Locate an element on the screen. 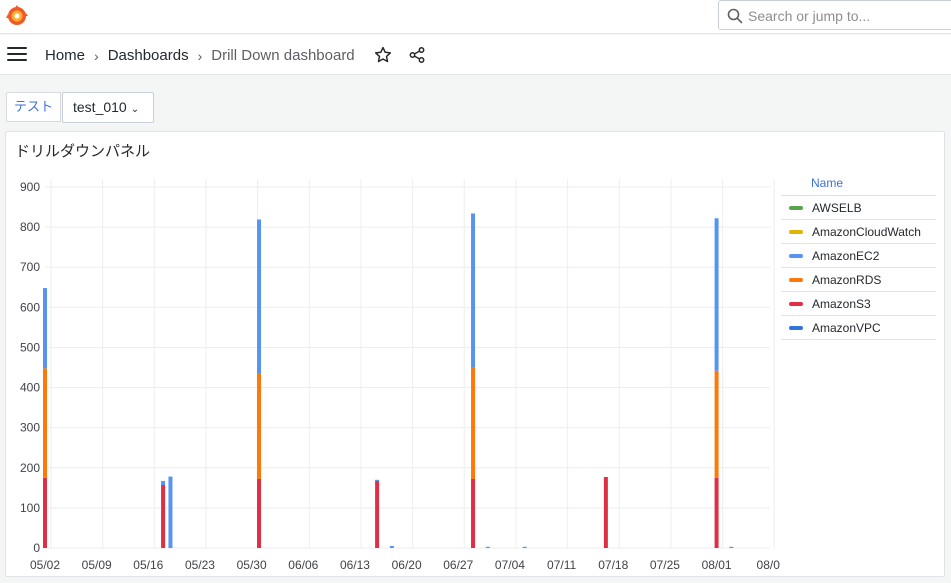  y-tick-label: 700 is located at coordinates (30, 267).